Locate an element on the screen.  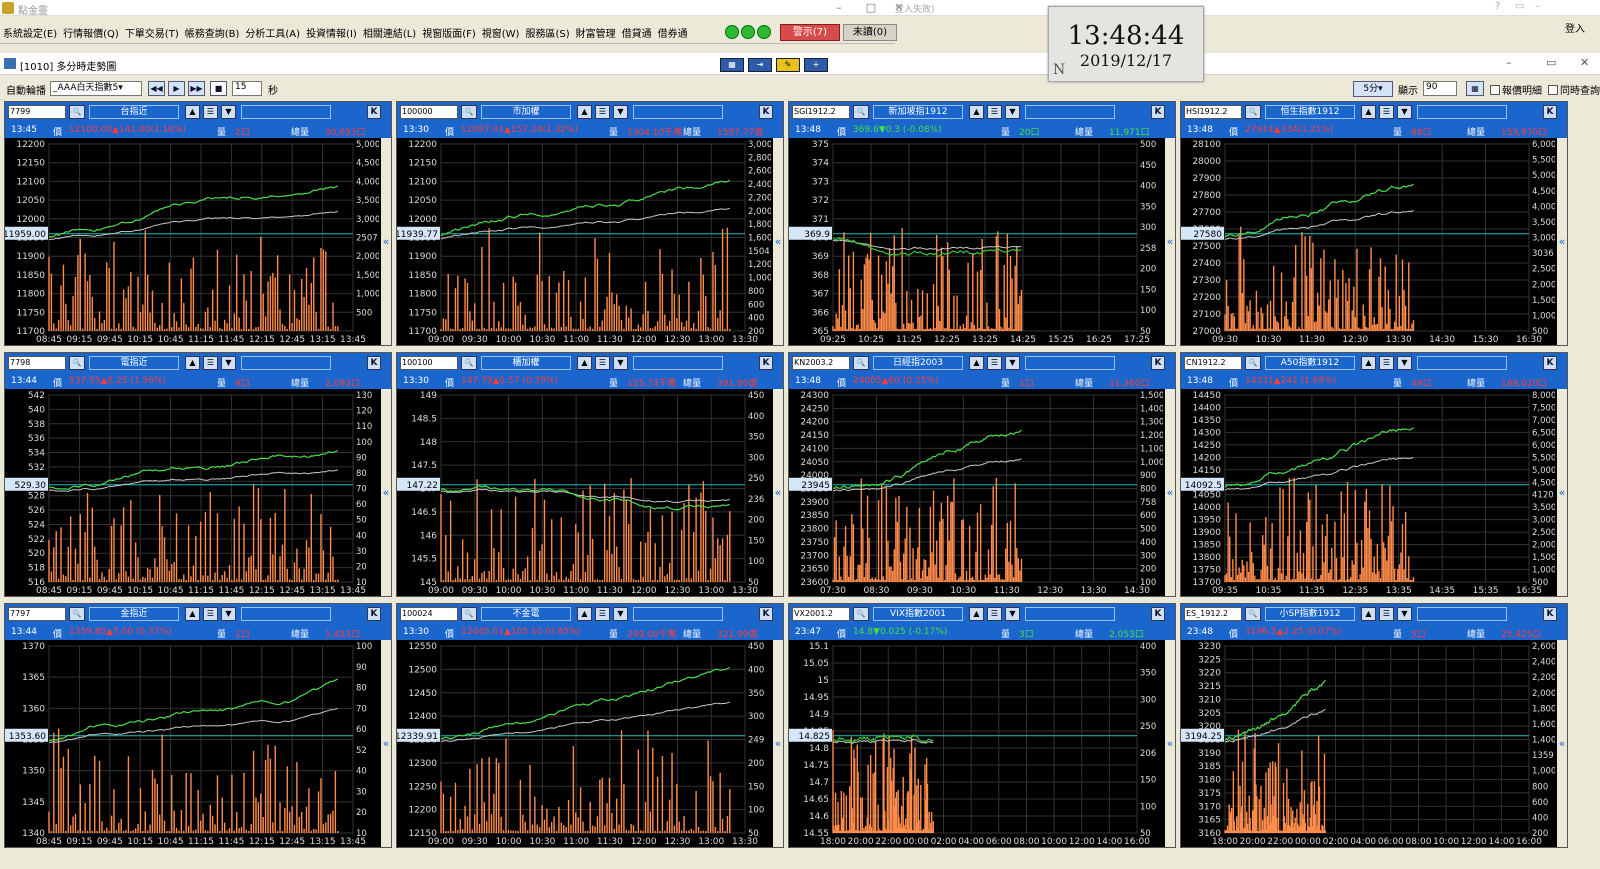
symbol-code-select: CN1912.2 is located at coordinates (1213, 363).